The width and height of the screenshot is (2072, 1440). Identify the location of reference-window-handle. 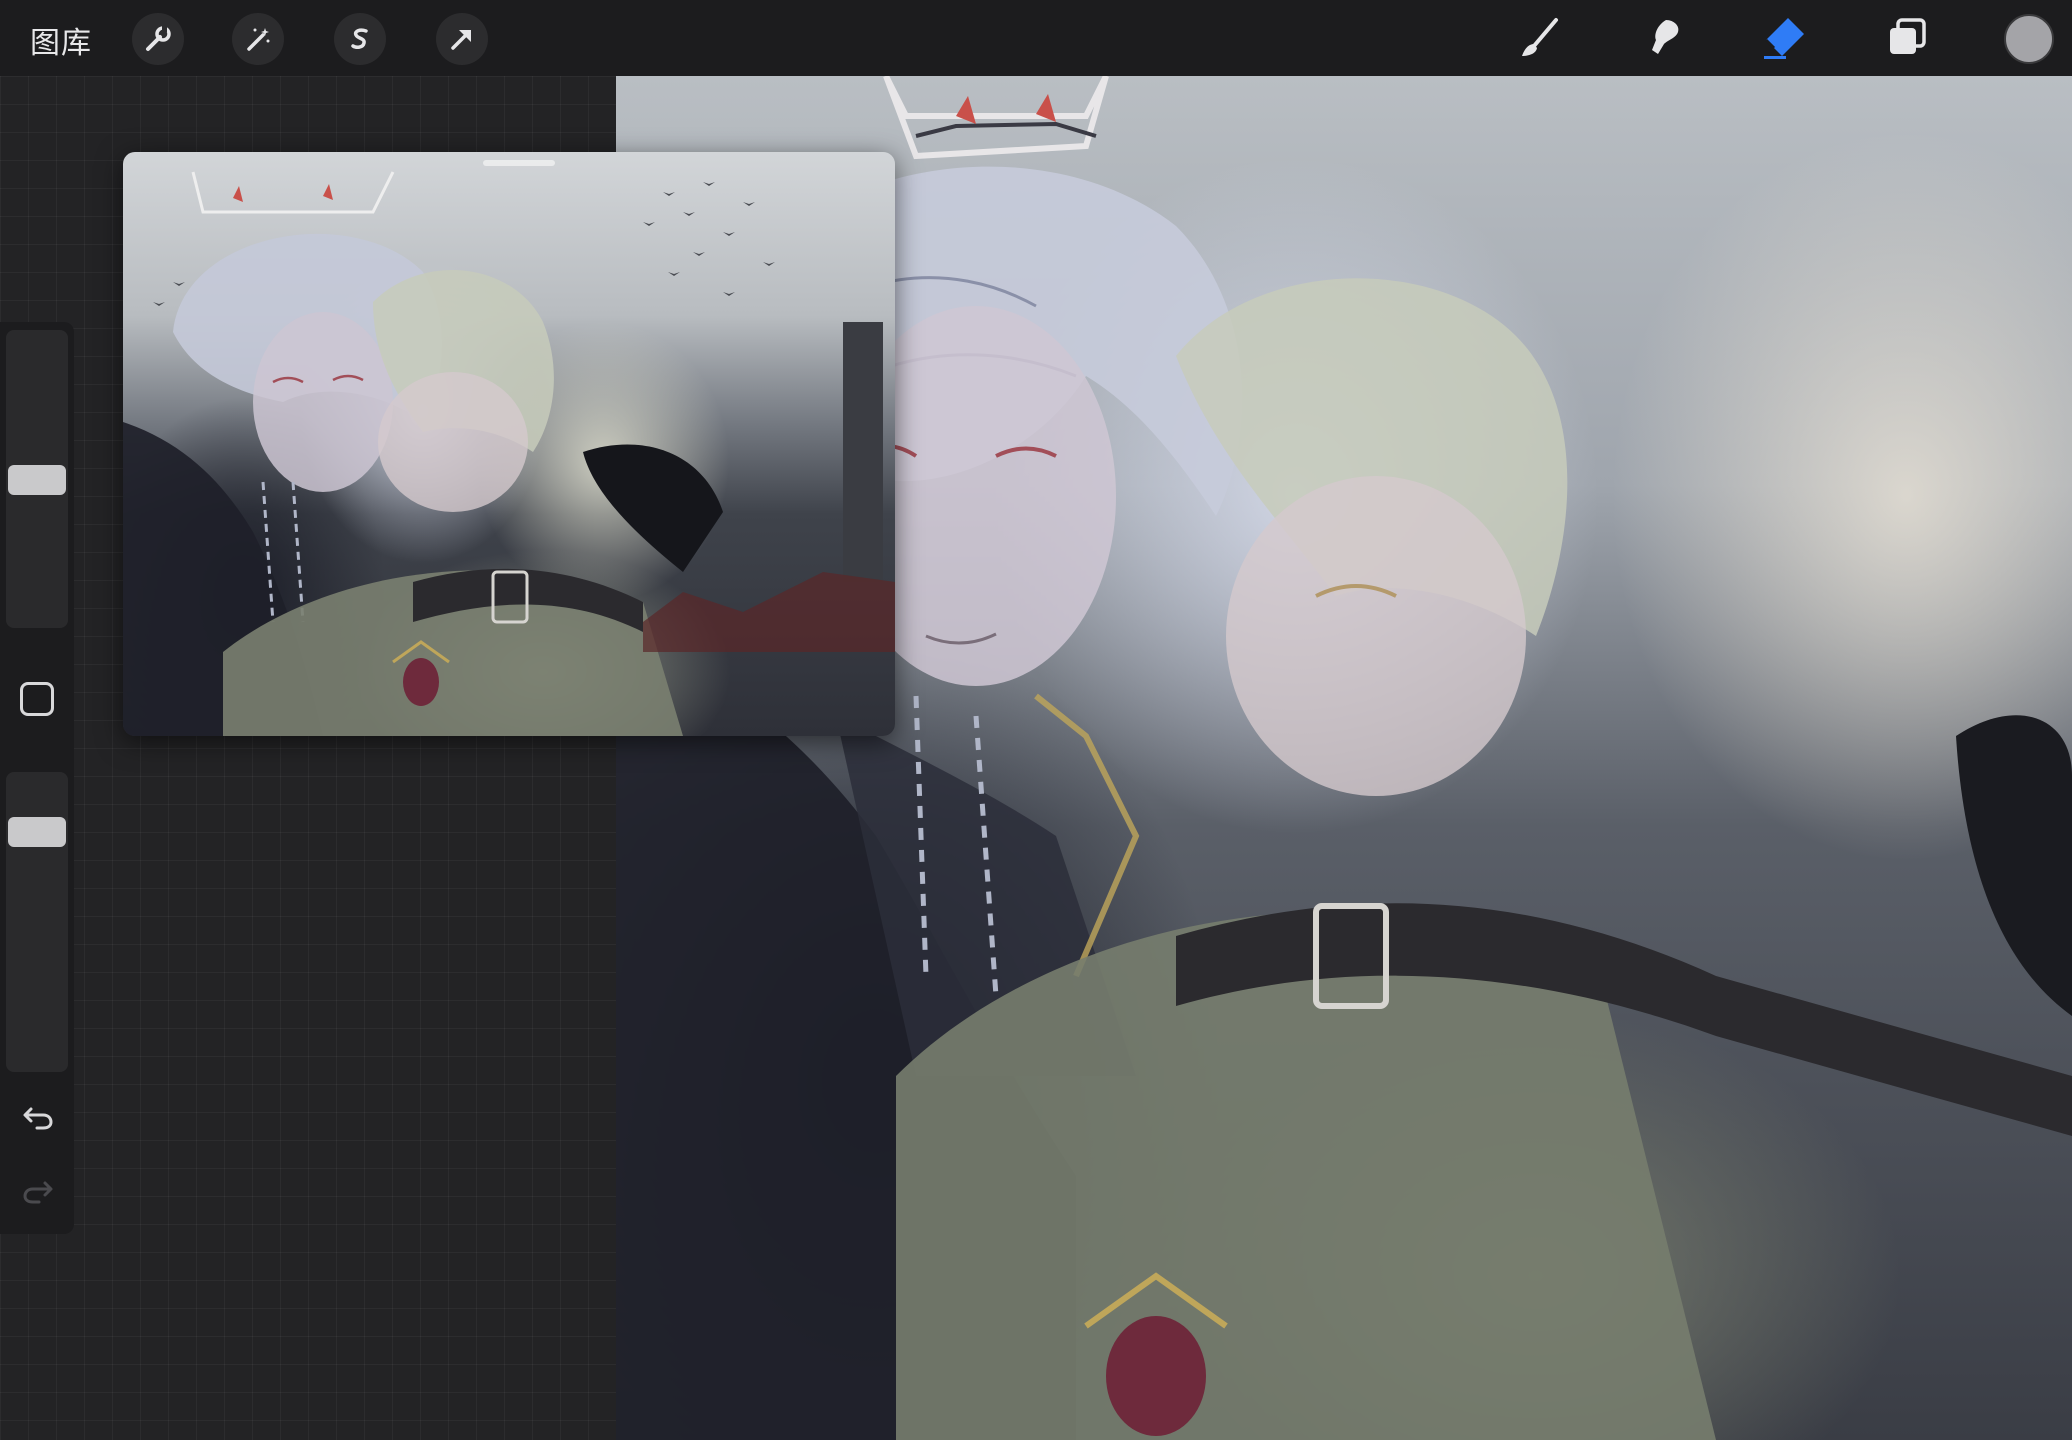
(519, 163).